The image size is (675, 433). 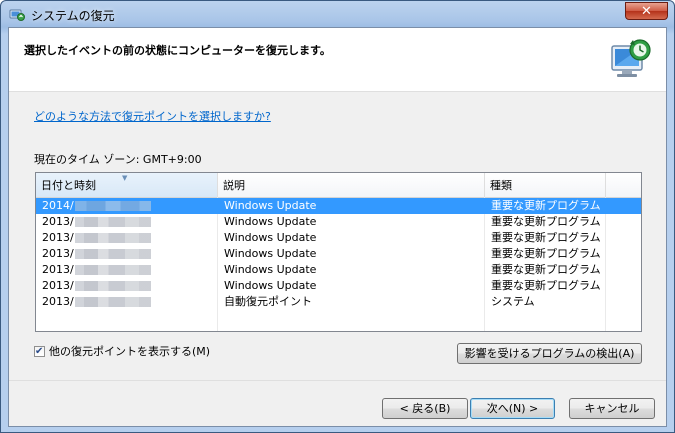 I want to click on list-row: 2013/自動復元ポイント システム, so click(x=338, y=302).